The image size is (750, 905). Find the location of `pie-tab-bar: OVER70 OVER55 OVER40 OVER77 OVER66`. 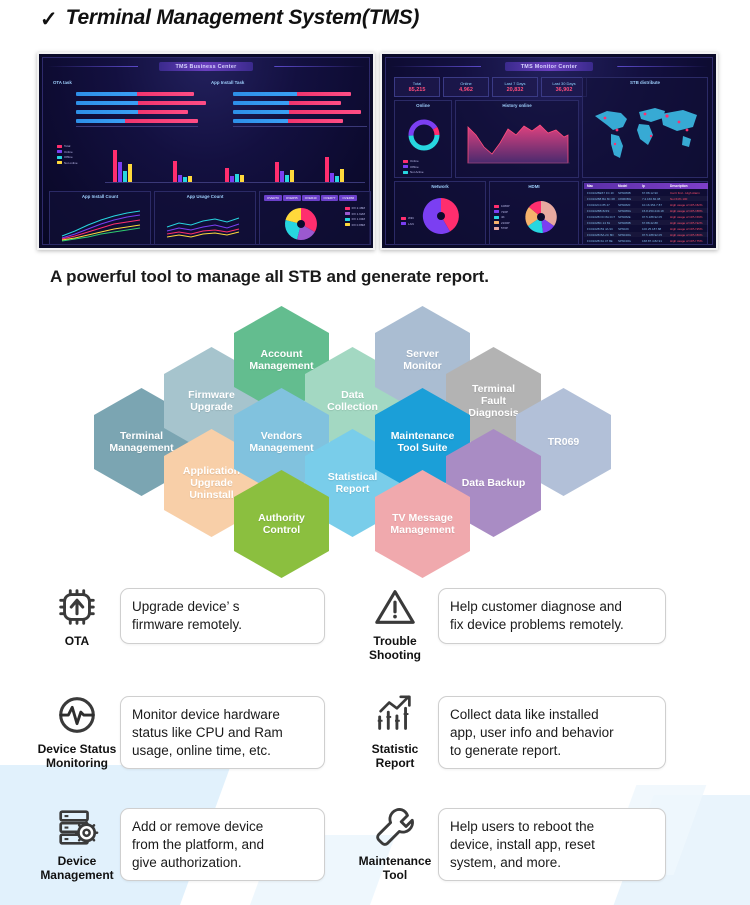

pie-tab-bar: OVER70 OVER55 OVER40 OVER77 OVER66 is located at coordinates (311, 198).